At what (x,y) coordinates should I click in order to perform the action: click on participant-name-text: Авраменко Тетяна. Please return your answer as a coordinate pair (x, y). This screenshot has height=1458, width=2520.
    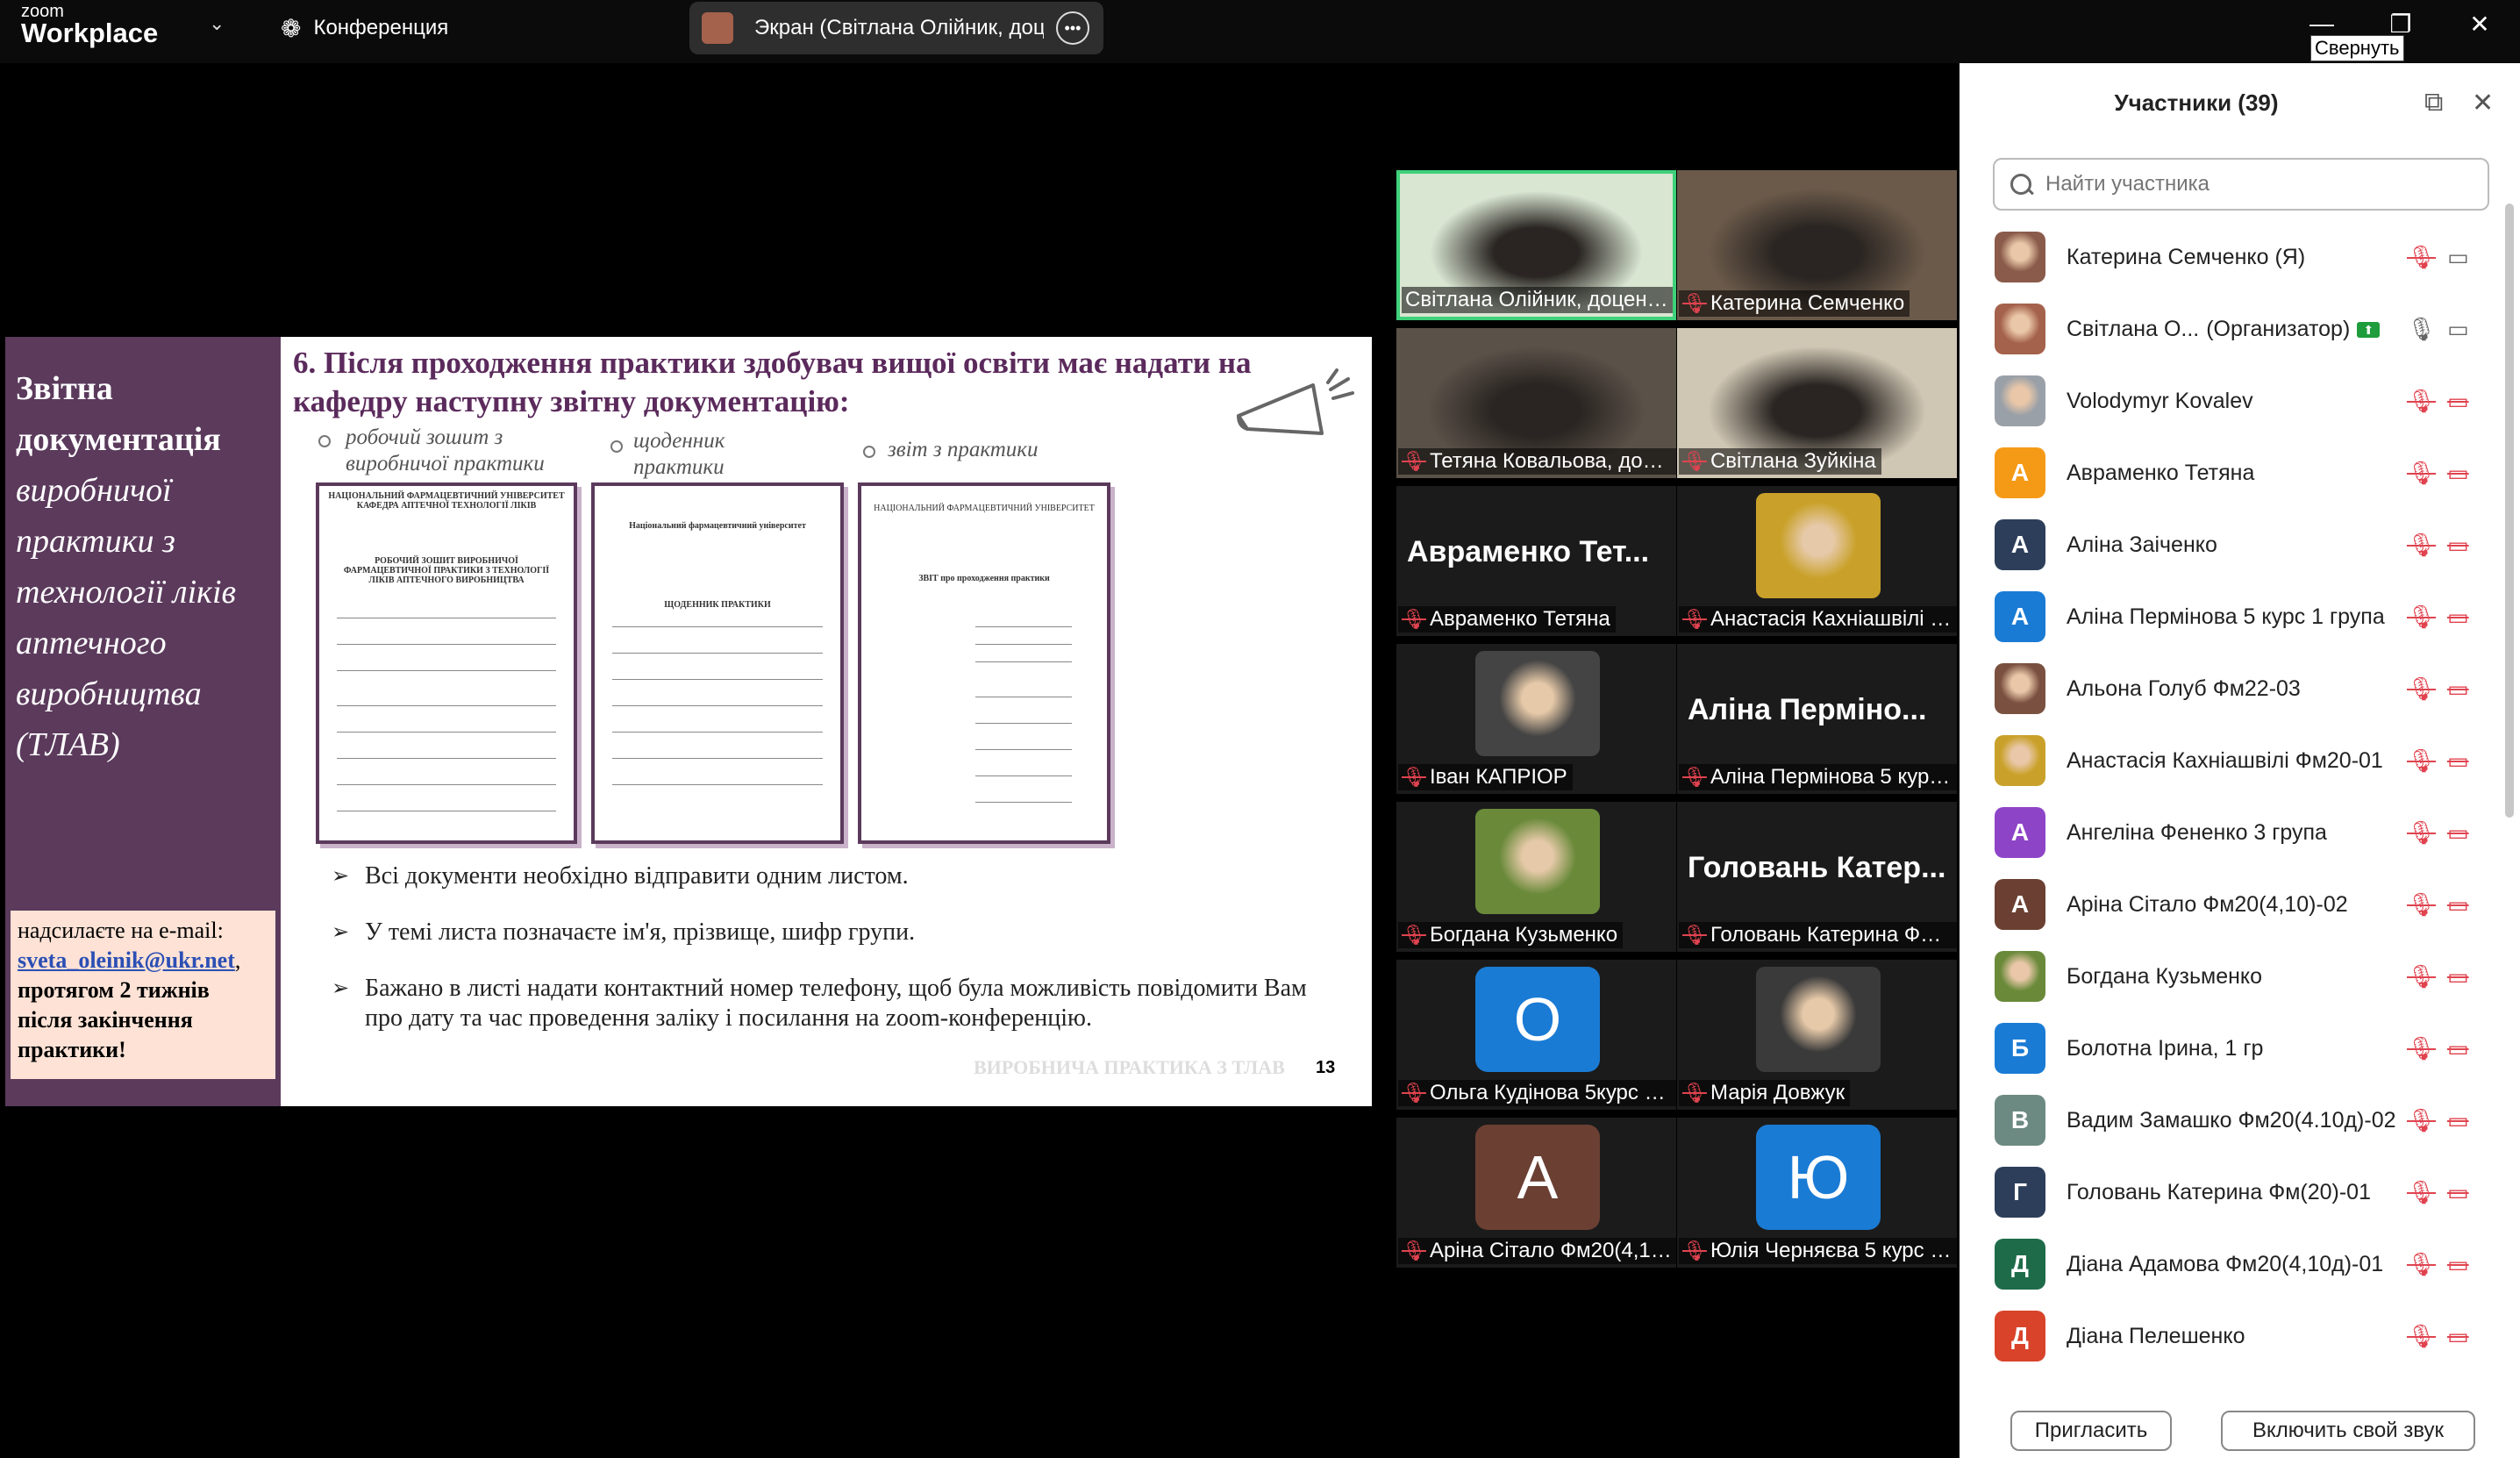
    Looking at the image, I should click on (2161, 472).